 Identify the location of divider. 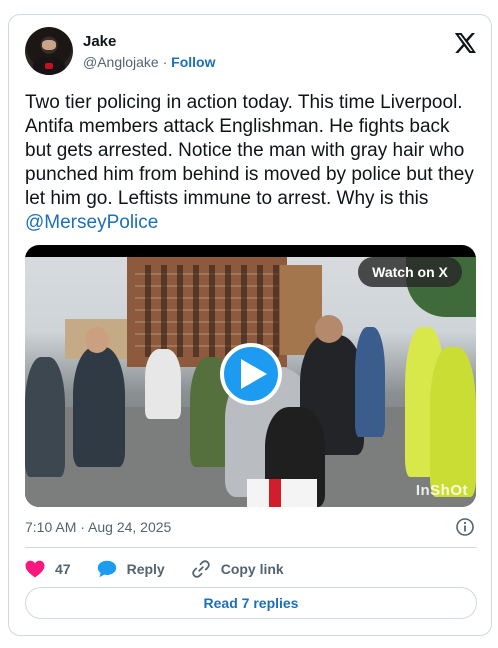
(251, 547).